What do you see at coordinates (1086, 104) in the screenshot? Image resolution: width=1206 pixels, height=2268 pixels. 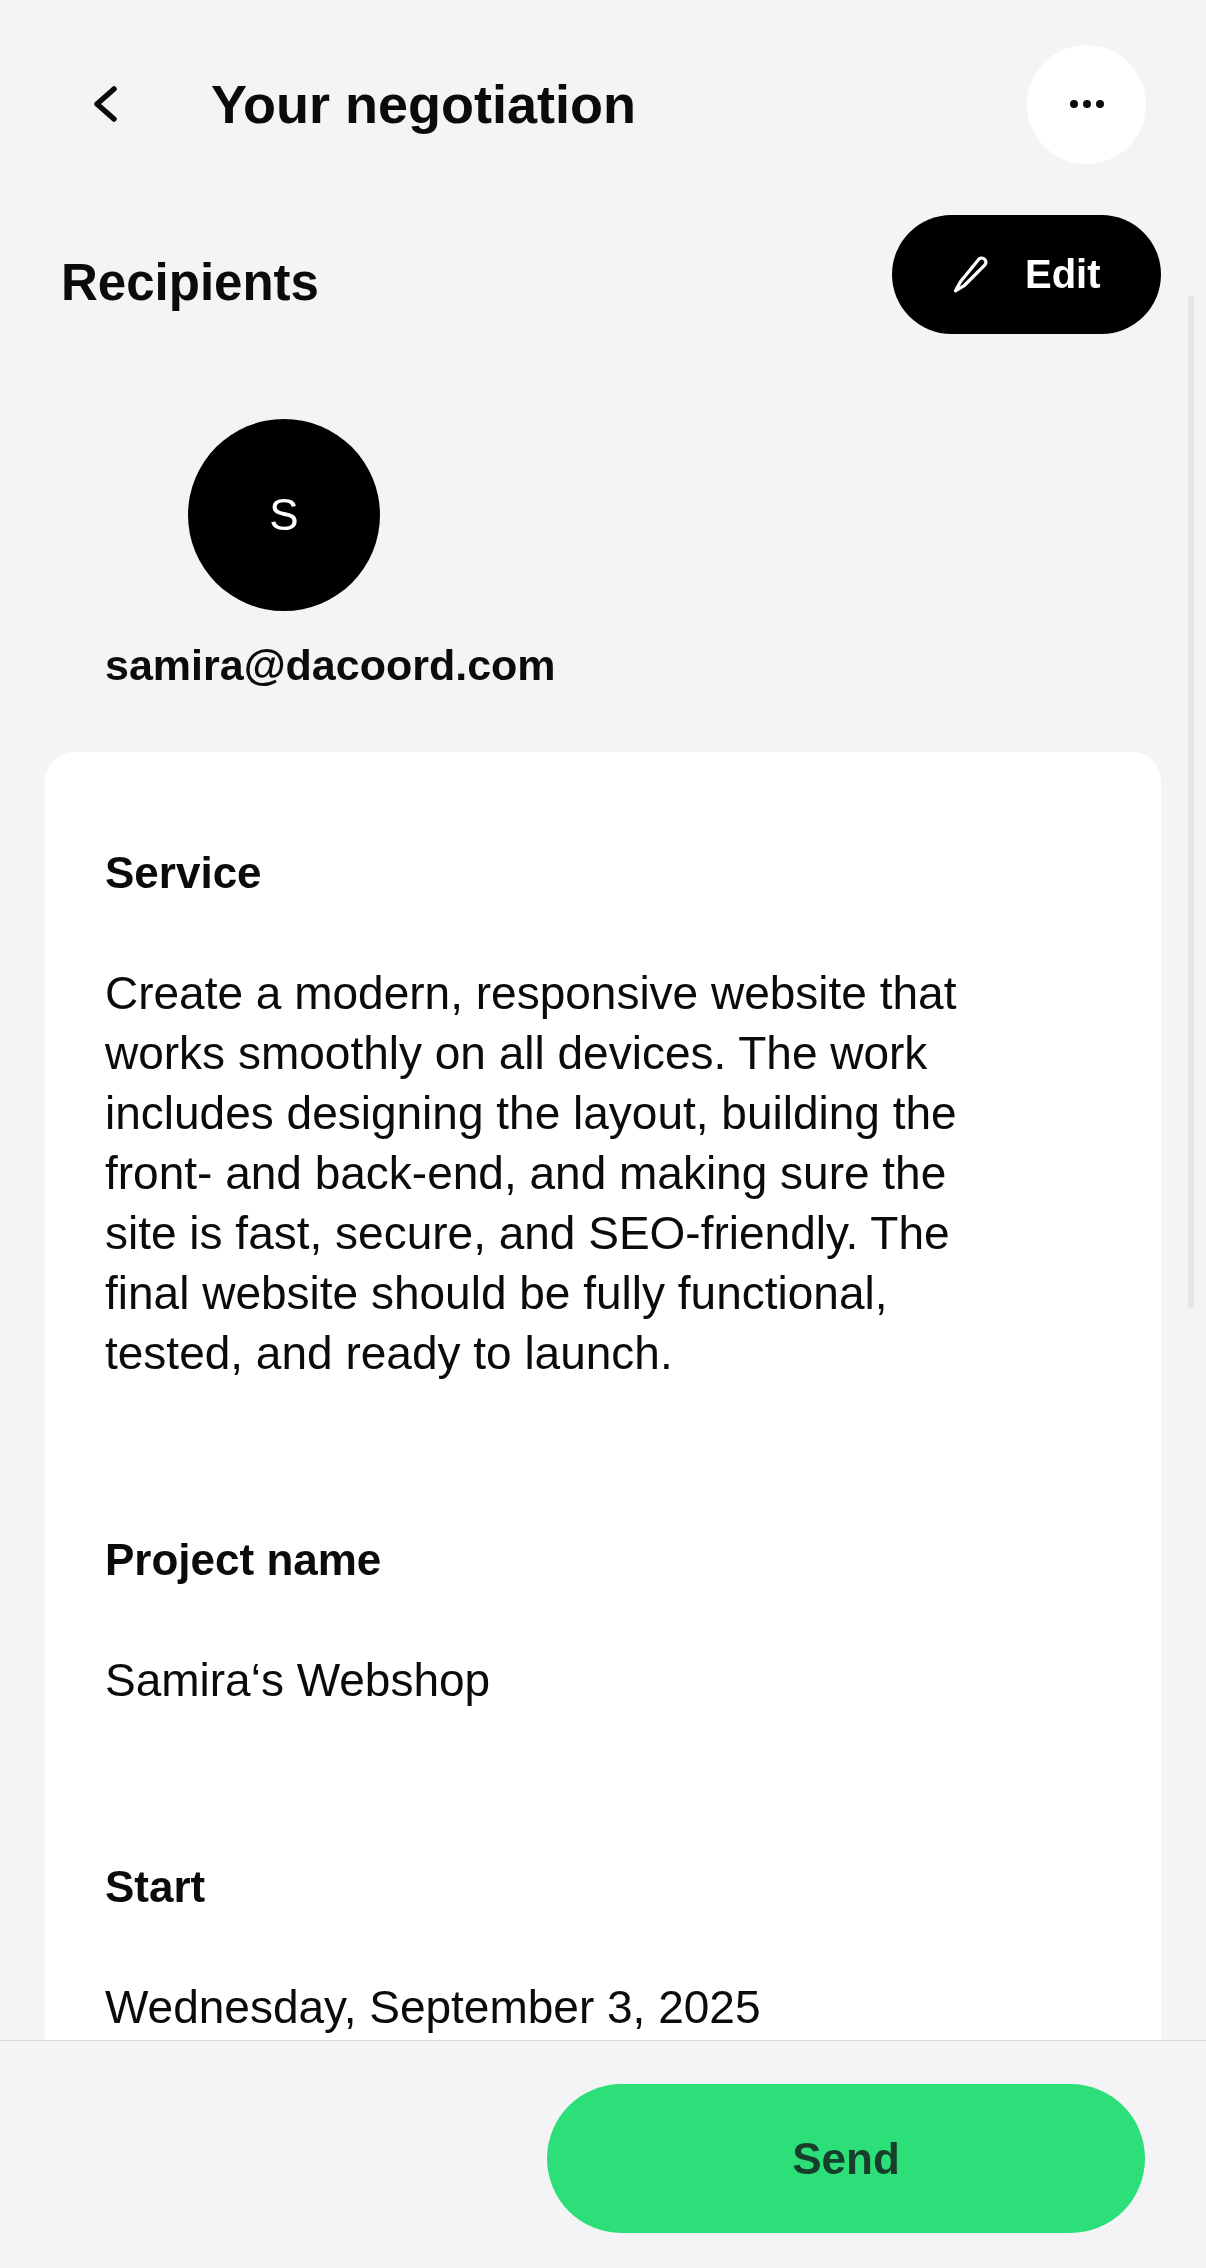 I see `ellipsis-icon` at bounding box center [1086, 104].